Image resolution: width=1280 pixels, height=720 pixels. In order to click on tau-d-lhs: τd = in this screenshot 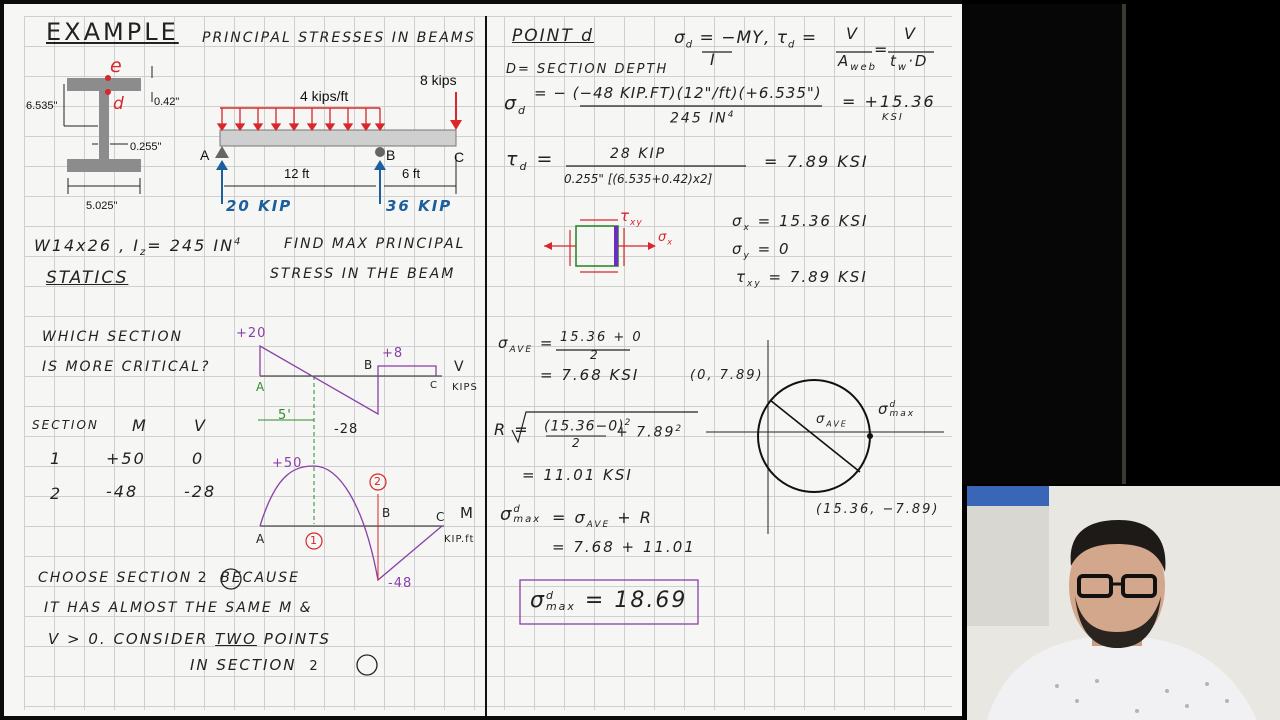, I will do `click(530, 160)`.